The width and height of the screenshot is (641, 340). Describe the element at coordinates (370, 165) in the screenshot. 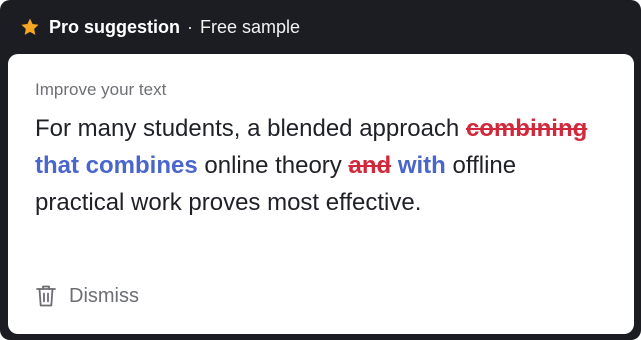

I see `deleted-word: and` at that location.